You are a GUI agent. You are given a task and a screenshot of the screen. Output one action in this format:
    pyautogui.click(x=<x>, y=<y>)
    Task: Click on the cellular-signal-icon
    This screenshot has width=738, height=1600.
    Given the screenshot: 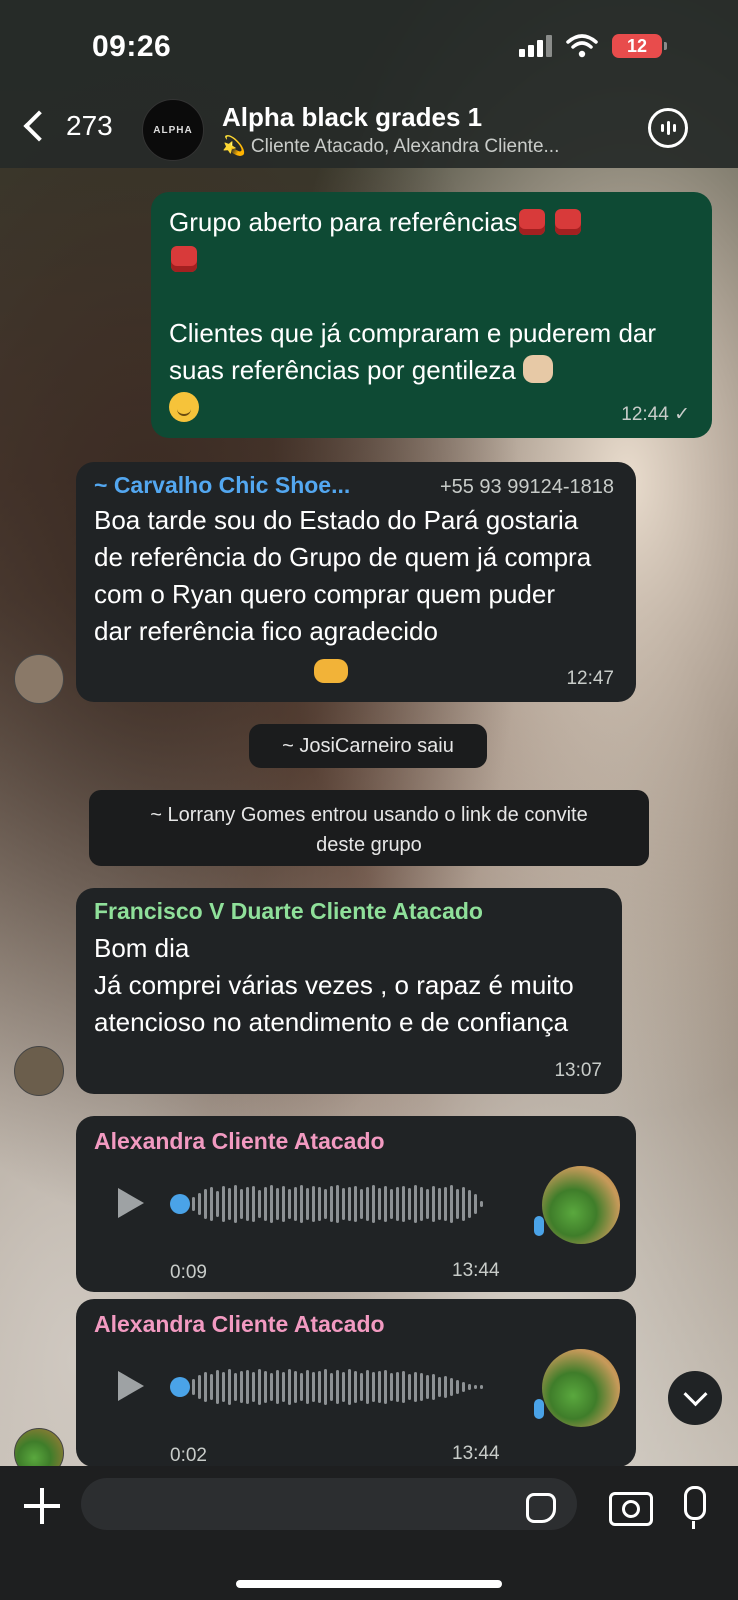 What is the action you would take?
    pyautogui.click(x=535, y=46)
    